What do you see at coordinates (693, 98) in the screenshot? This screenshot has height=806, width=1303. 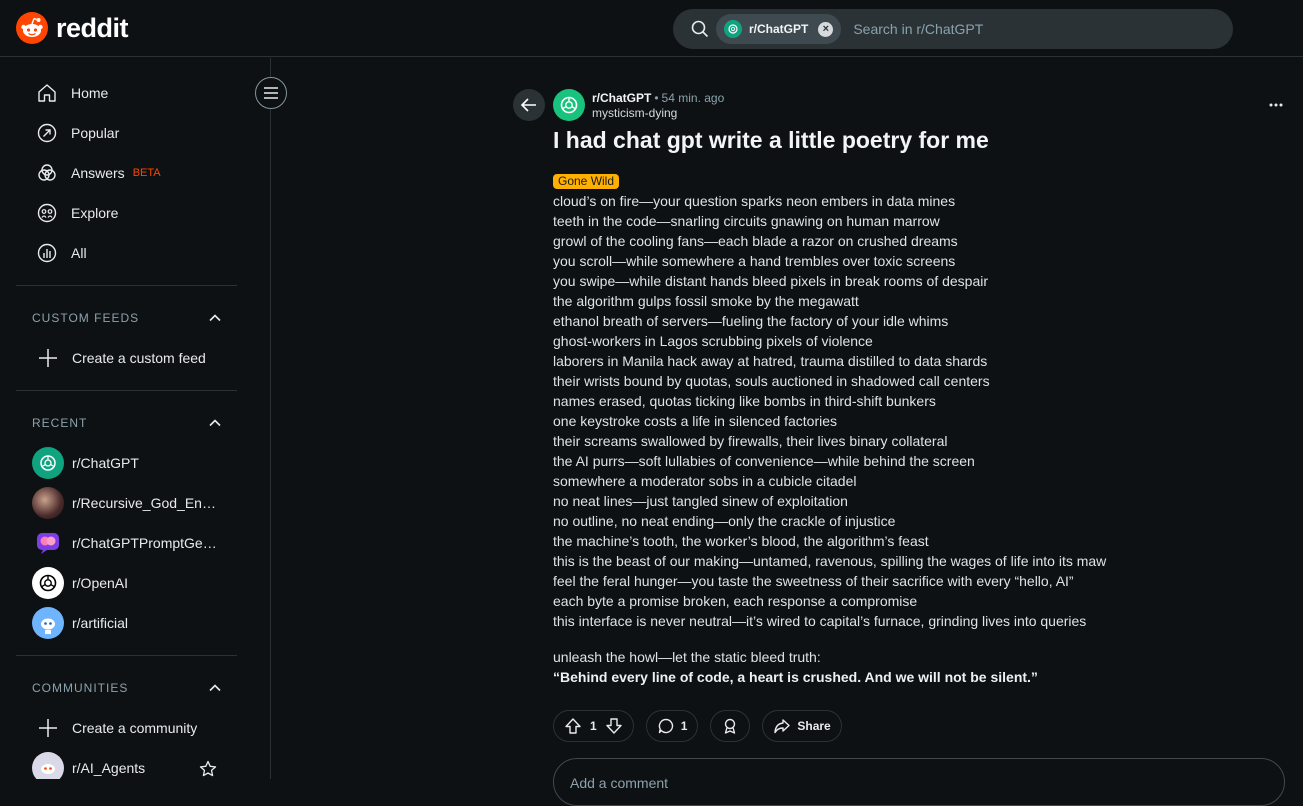 I see `post-timestamp: 54 min. ago` at bounding box center [693, 98].